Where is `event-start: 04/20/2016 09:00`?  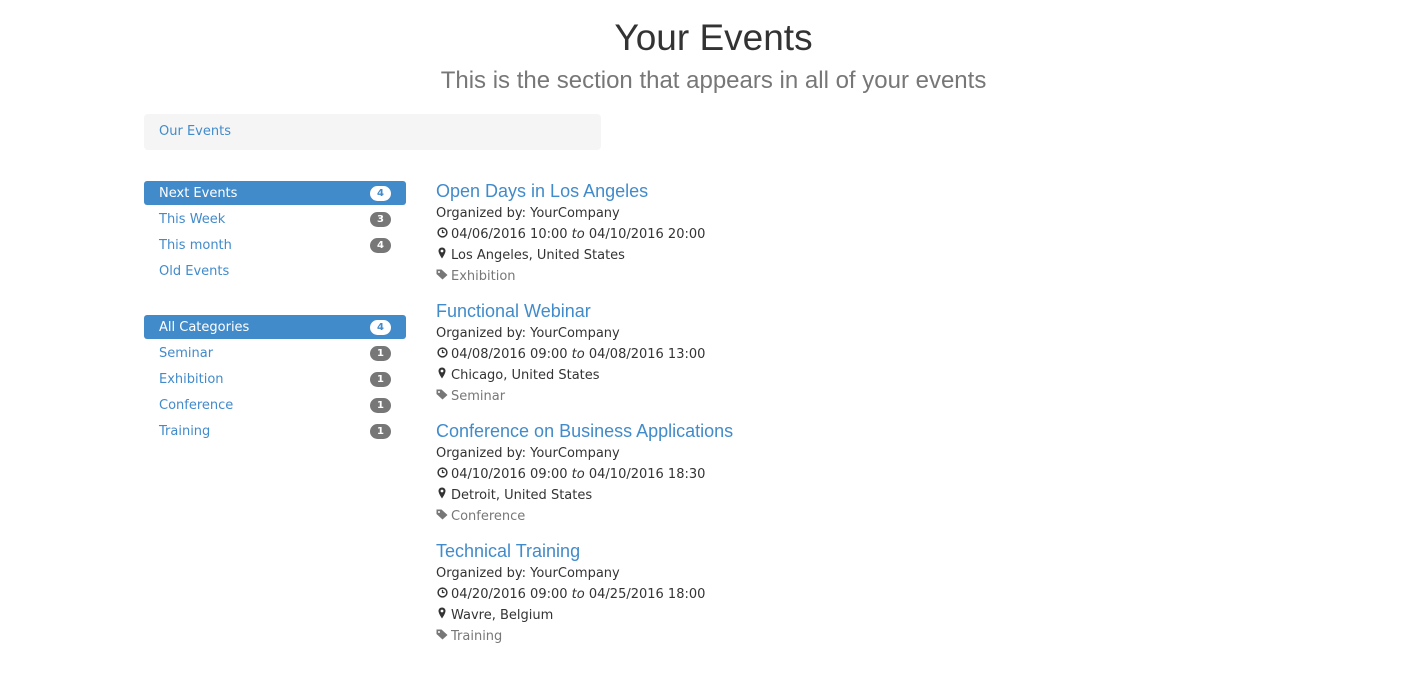
event-start: 04/20/2016 09:00 is located at coordinates (509, 594).